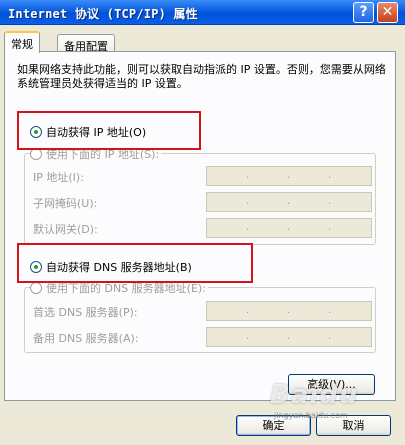 This screenshot has height=445, width=405. Describe the element at coordinates (202, 12) in the screenshot. I see `title-bar: Internet 协议 (TCP/IP) 属性 ? ✕` at that location.